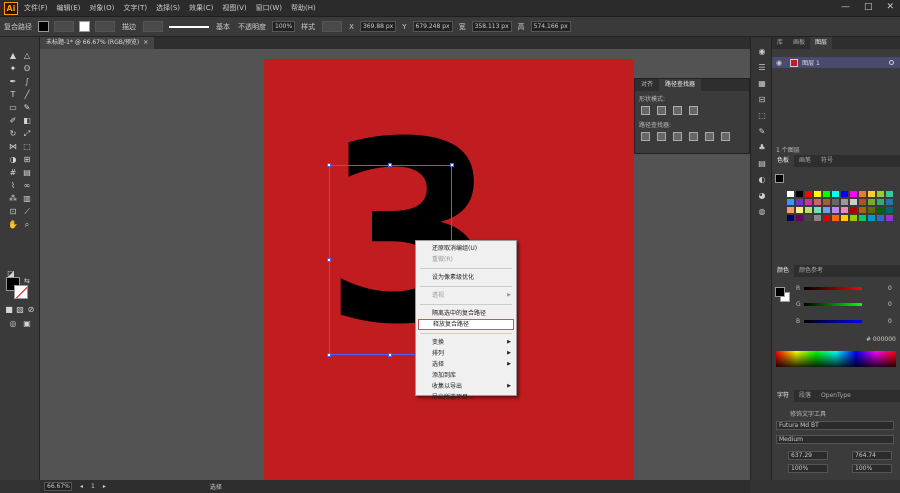  What do you see at coordinates (466, 248) in the screenshot?
I see `context-menu-item: 还原取消编组(U)` at bounding box center [466, 248].